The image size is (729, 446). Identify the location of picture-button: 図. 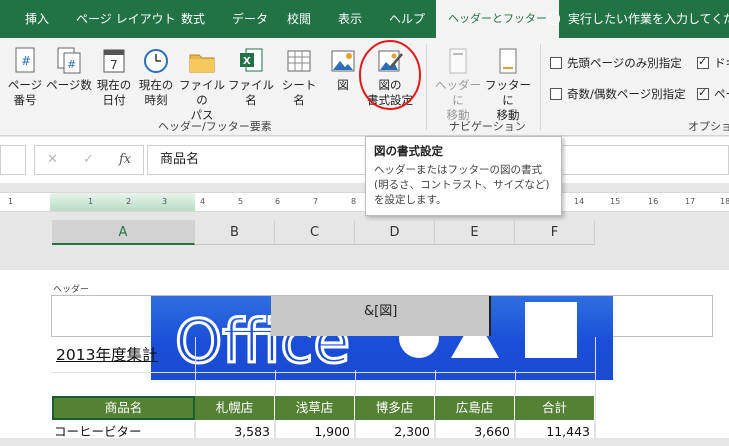
(343, 69).